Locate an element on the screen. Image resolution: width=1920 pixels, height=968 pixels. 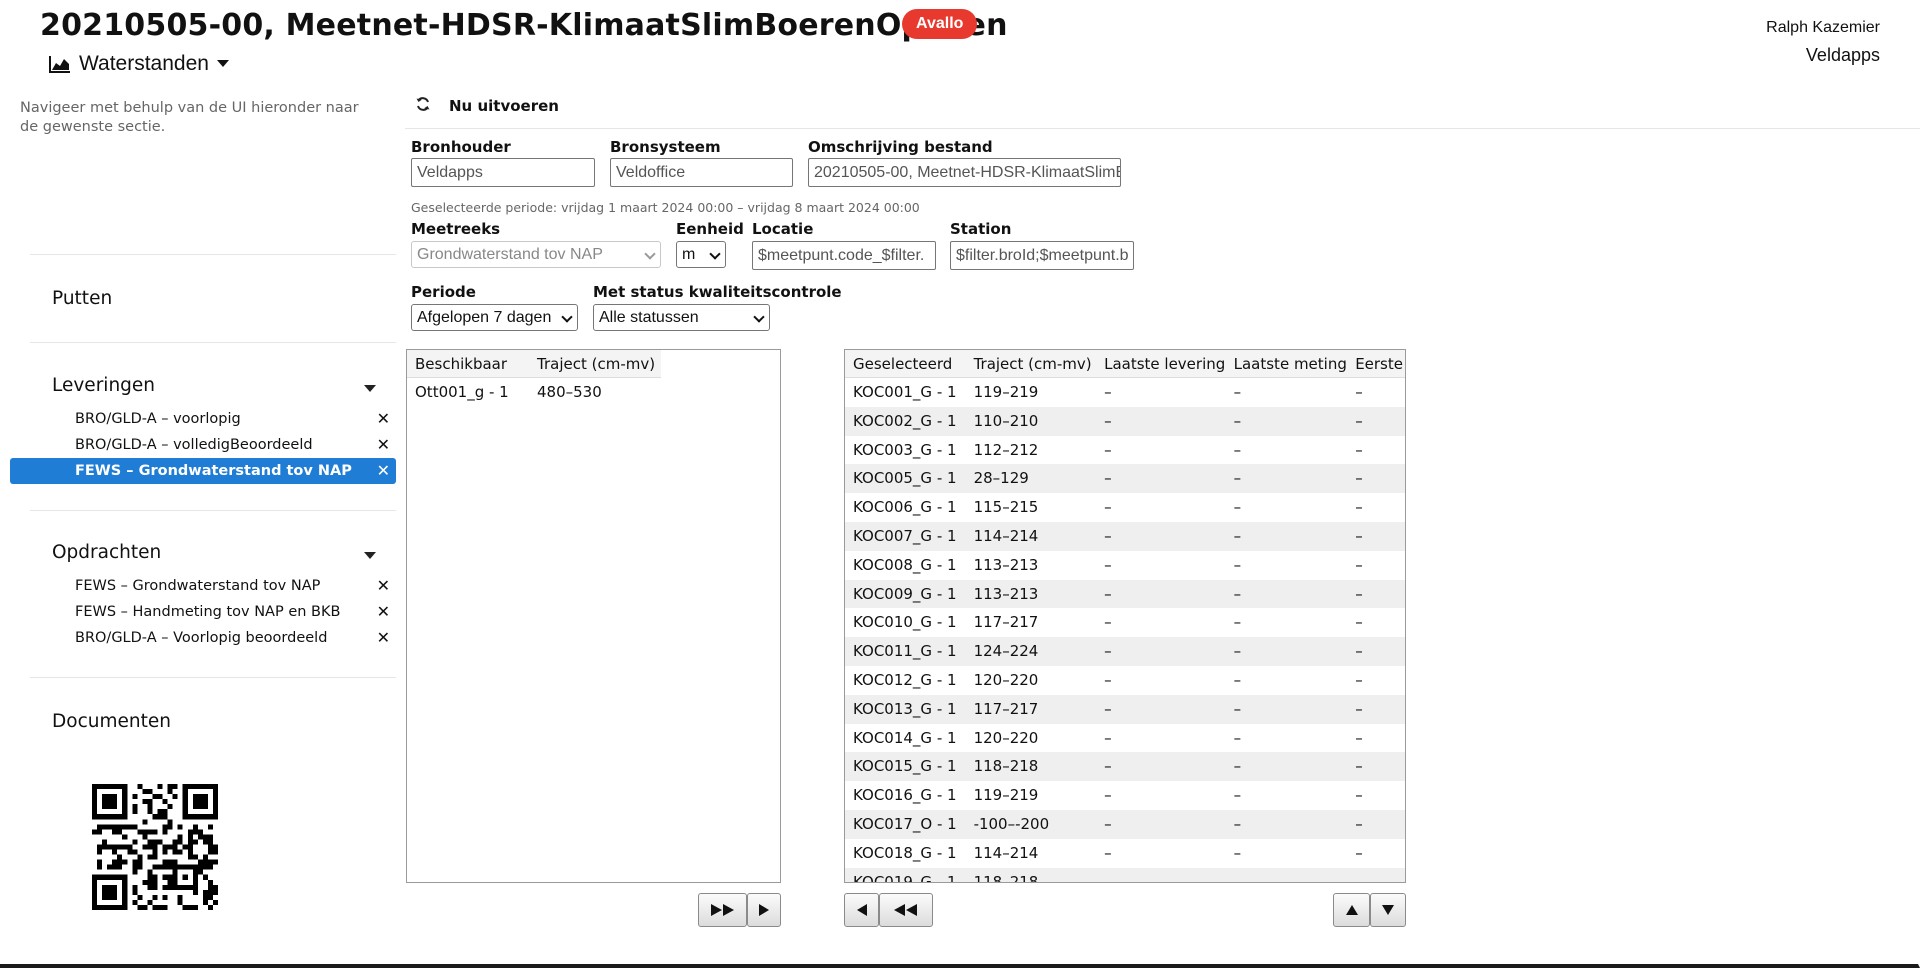
selected-row: KOC002_G - 1 110–210 – – – is located at coordinates (1125, 421).